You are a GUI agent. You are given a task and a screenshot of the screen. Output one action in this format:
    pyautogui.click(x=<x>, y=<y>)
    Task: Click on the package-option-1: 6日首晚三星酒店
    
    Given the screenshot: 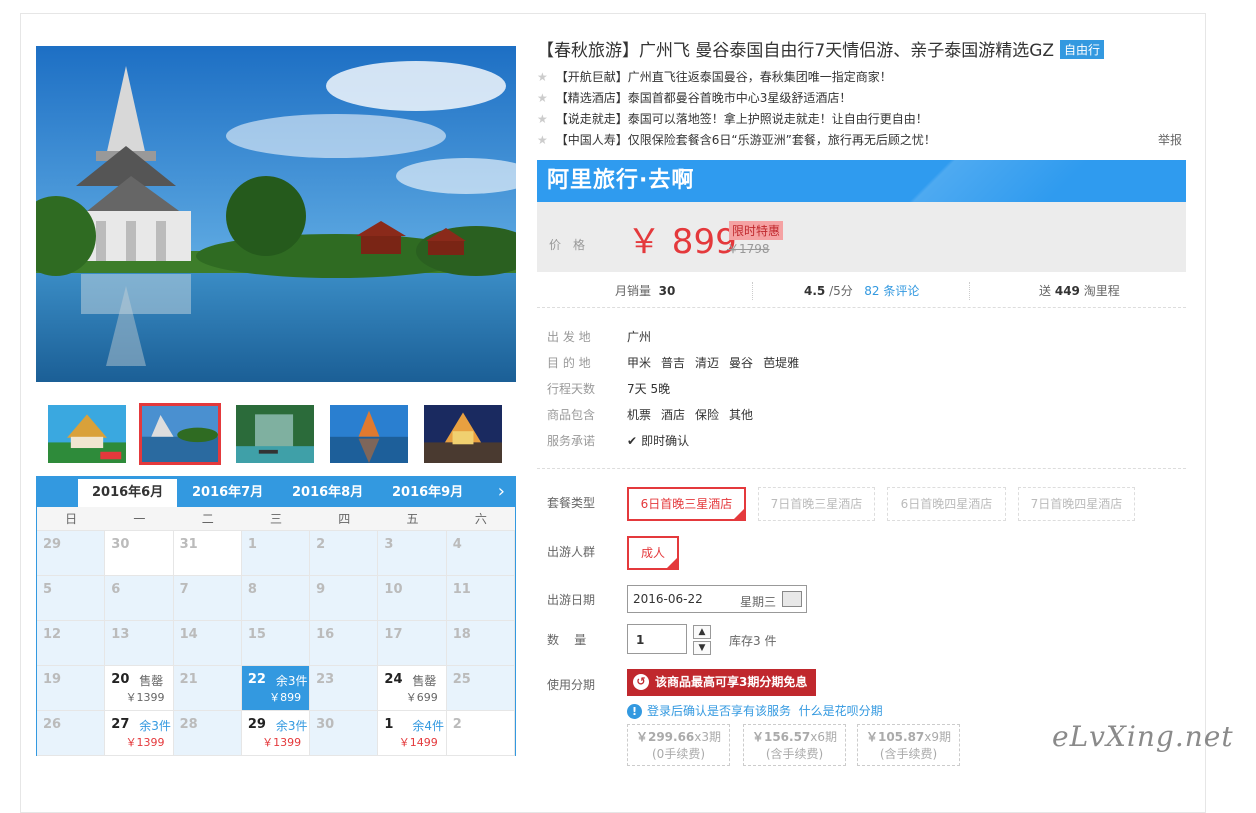 What is the action you would take?
    pyautogui.click(x=686, y=504)
    